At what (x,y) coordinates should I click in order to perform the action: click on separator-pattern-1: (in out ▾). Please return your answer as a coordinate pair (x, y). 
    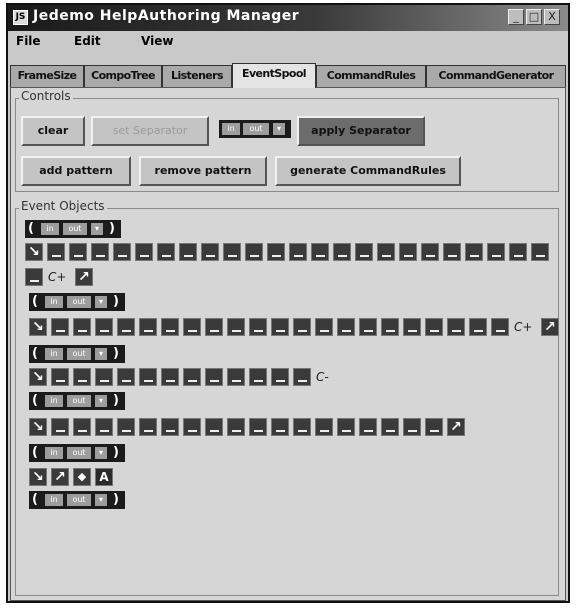
    Looking at the image, I should click on (73, 229).